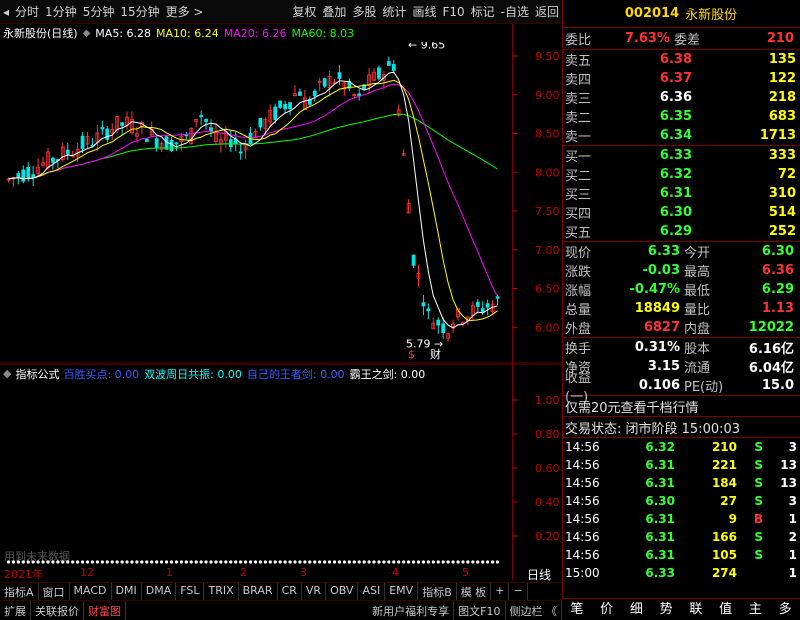 The width and height of the screenshot is (800, 620). I want to click on indicator-tab: ASI, so click(372, 591).